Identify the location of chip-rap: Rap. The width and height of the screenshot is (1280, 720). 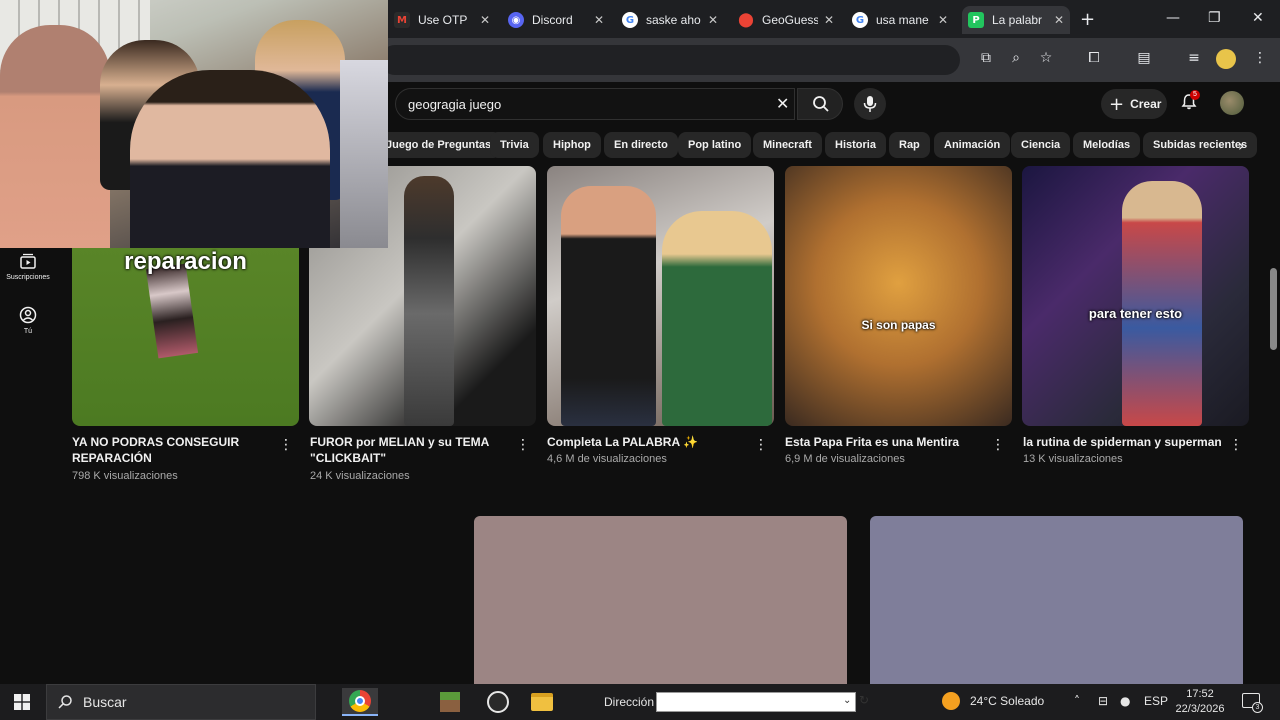
(909, 145).